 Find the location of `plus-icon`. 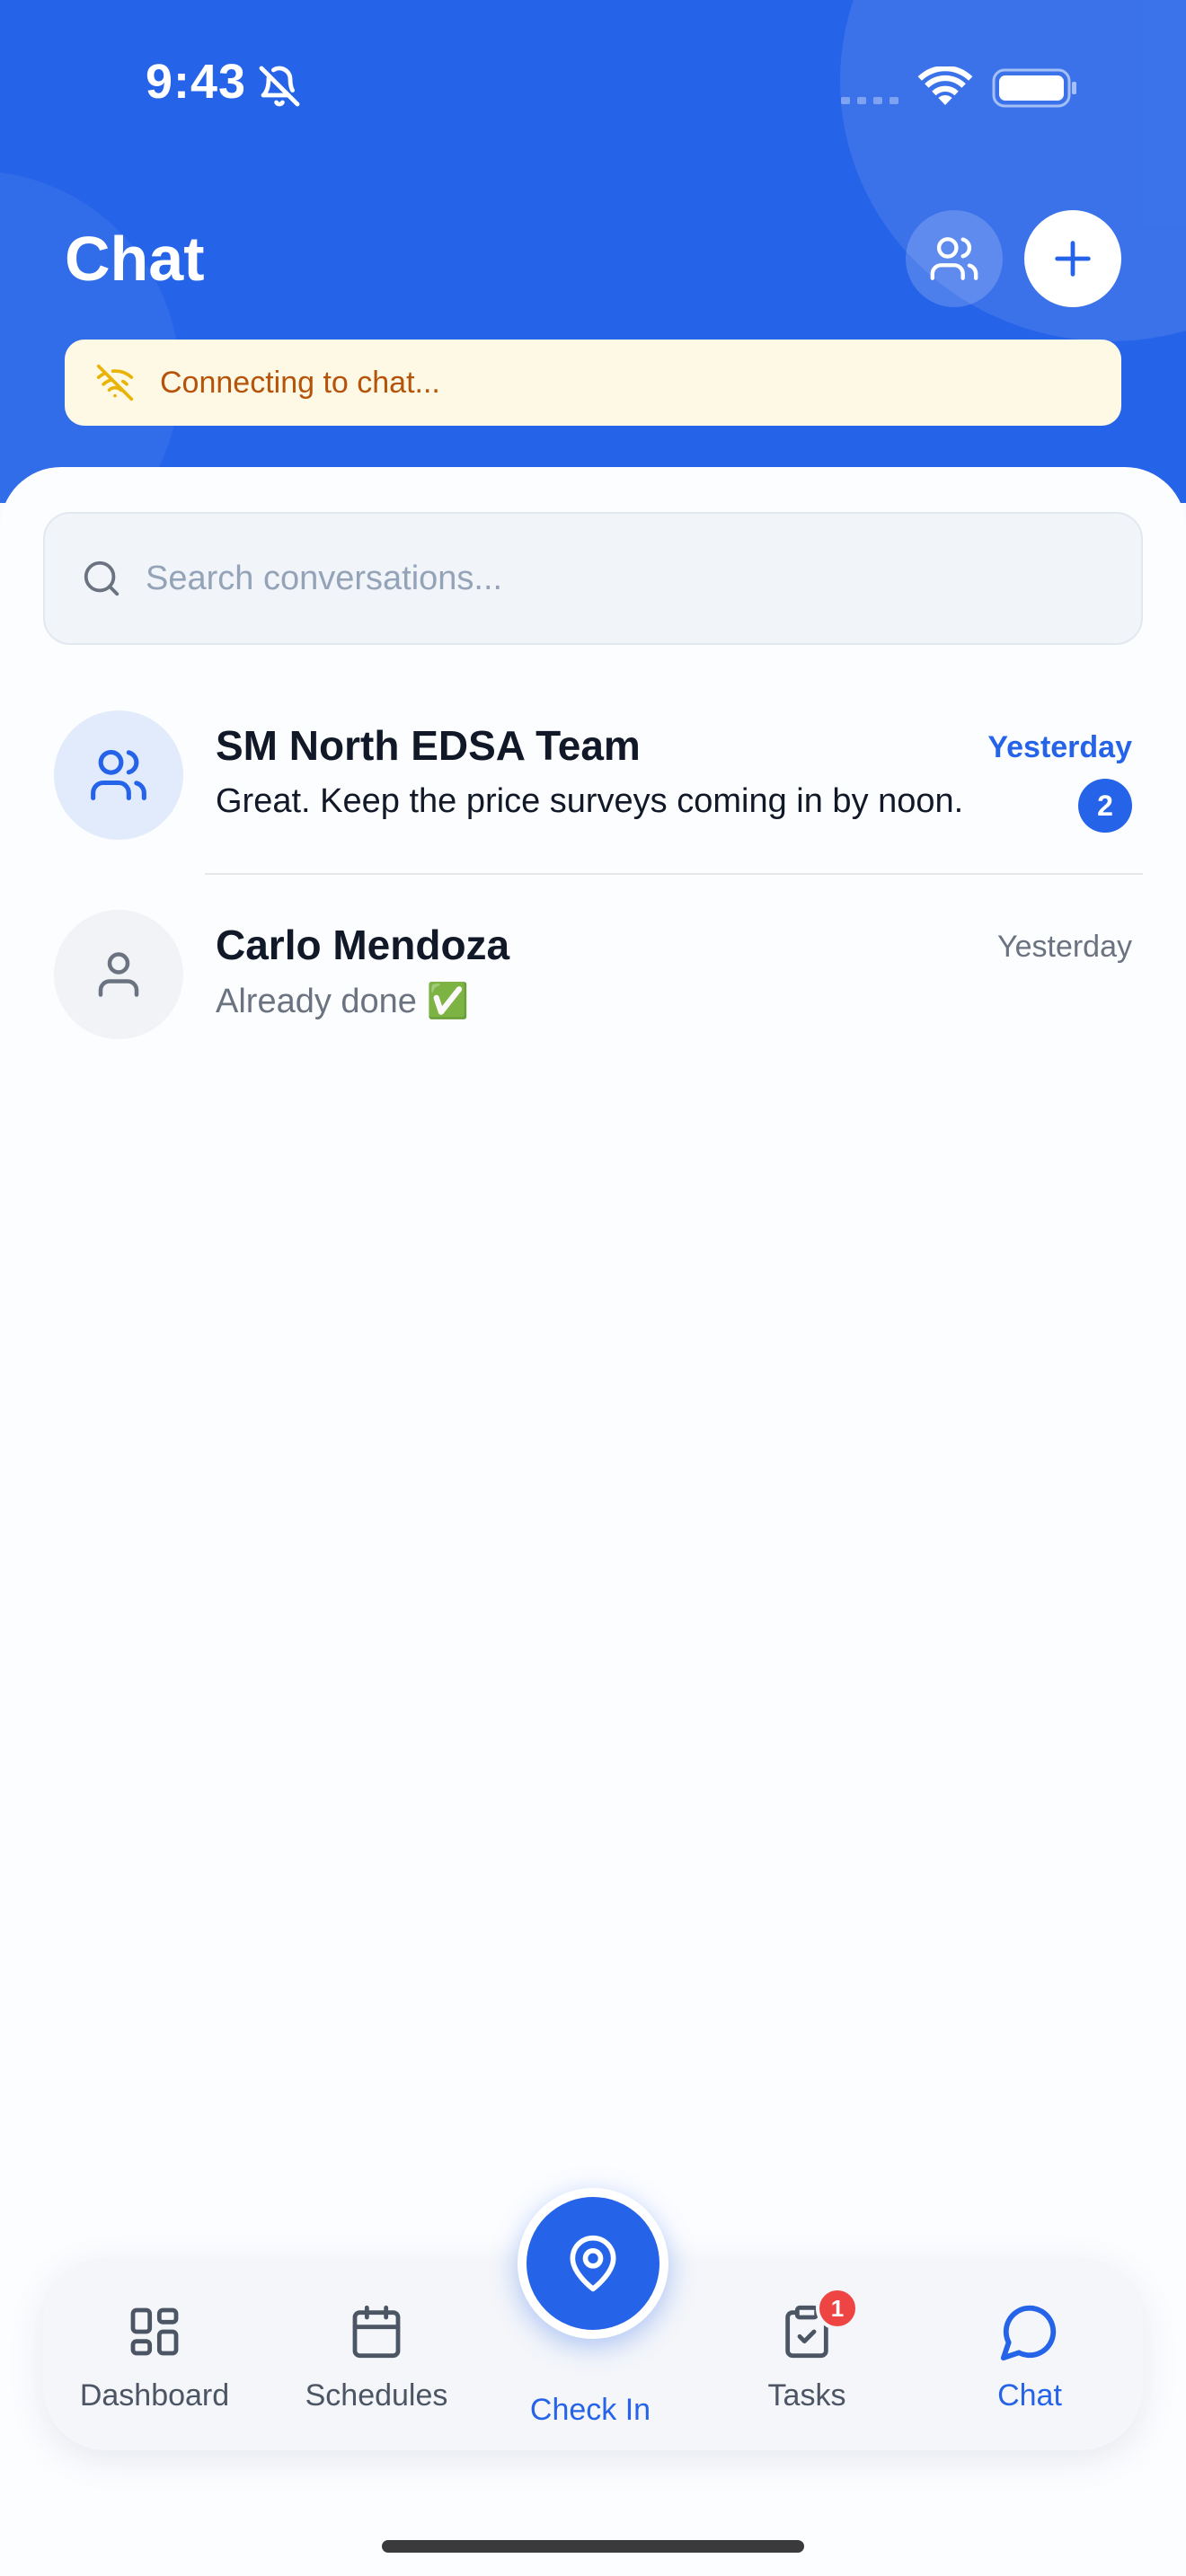

plus-icon is located at coordinates (1073, 259).